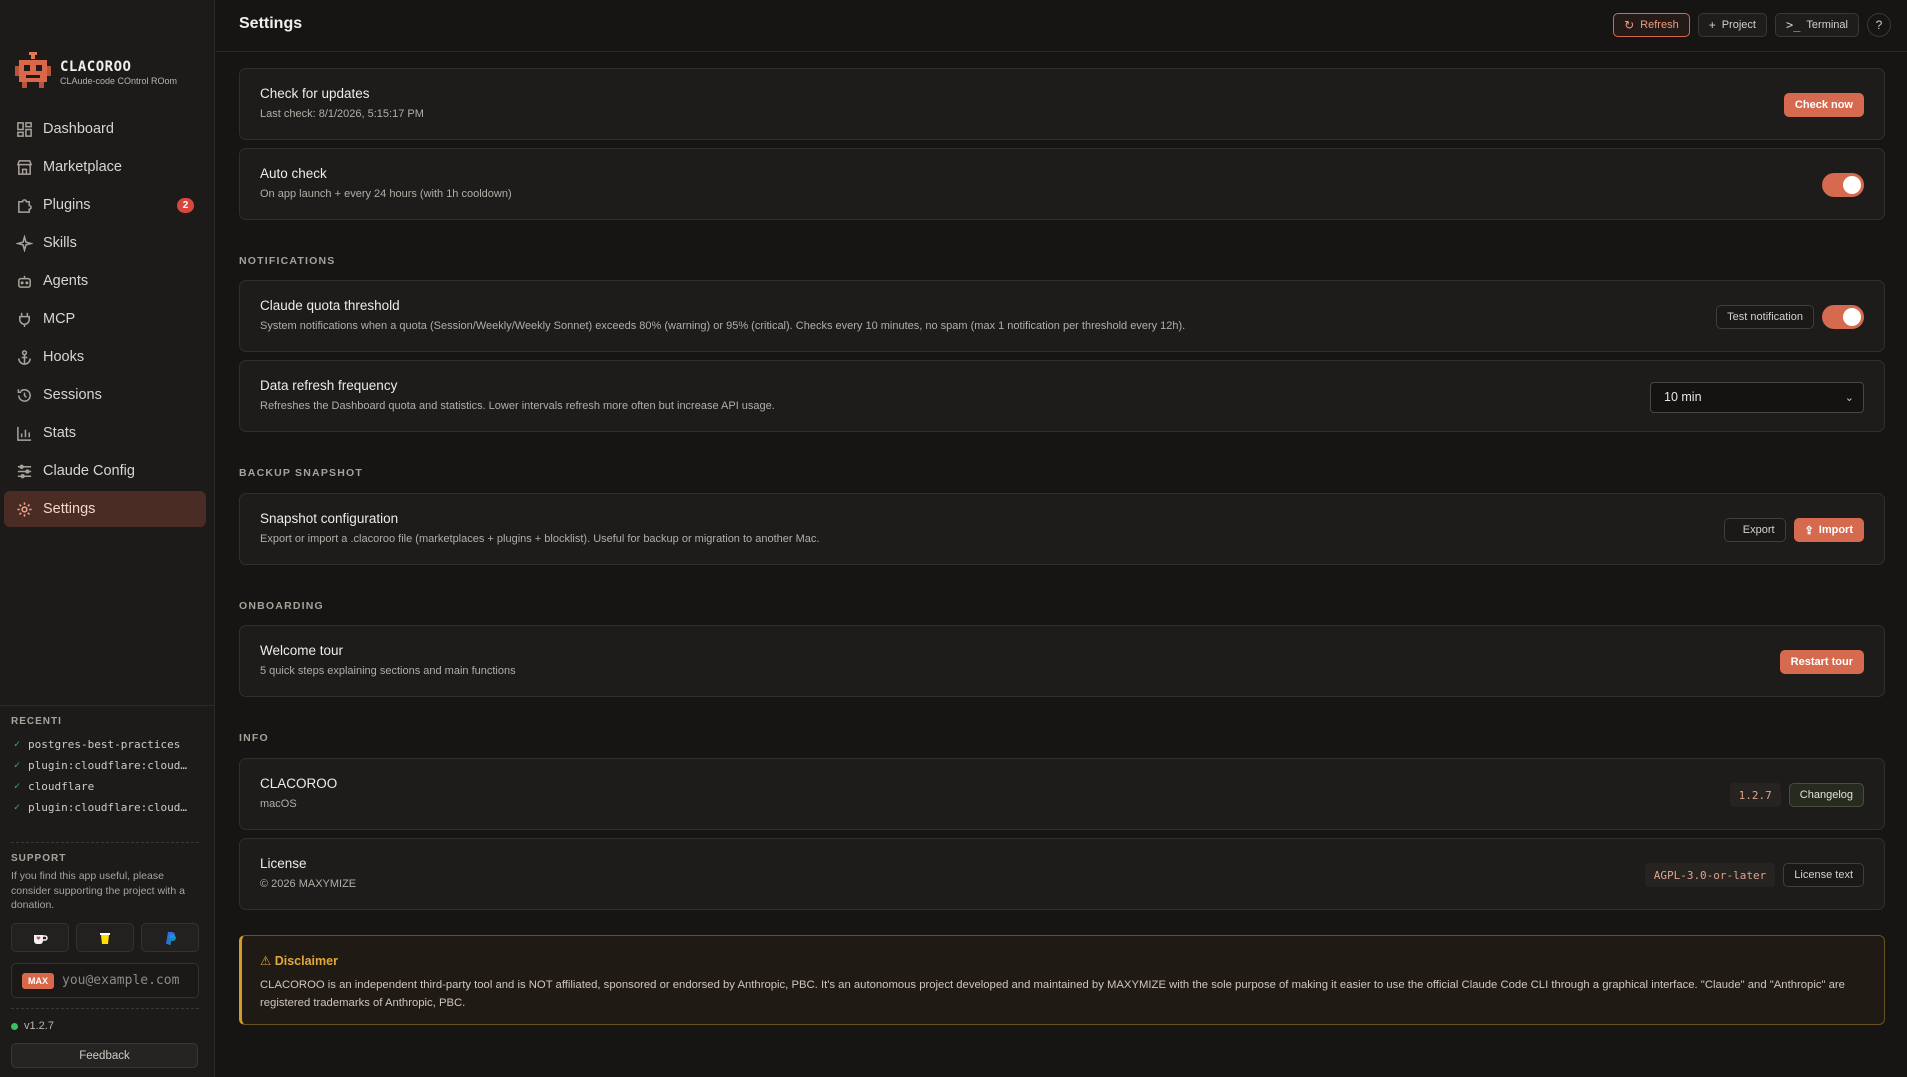 This screenshot has height=1077, width=1907. What do you see at coordinates (105, 243) in the screenshot?
I see `nav-item-skills: Skills` at bounding box center [105, 243].